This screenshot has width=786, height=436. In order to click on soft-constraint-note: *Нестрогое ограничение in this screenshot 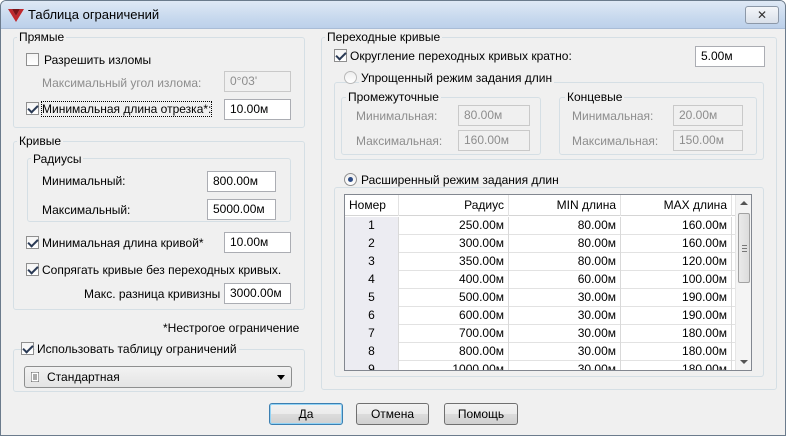, I will do `click(231, 328)`.